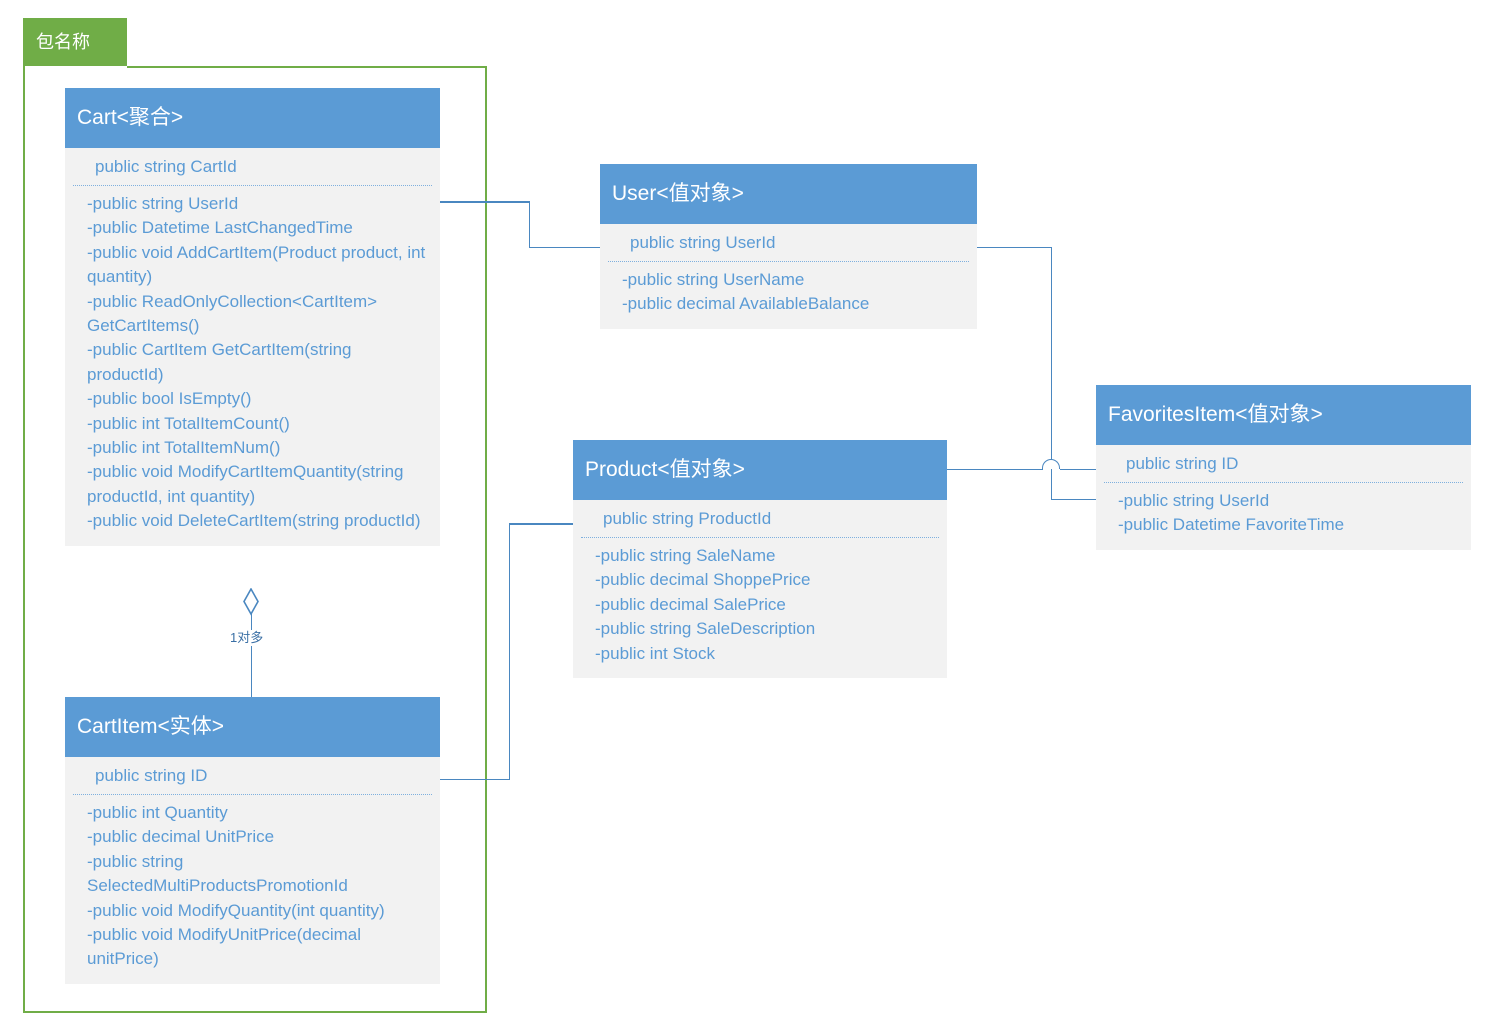 This screenshot has width=1487, height=1030. Describe the element at coordinates (157, 812) in the screenshot. I see `class-member: -public int Quantity` at that location.